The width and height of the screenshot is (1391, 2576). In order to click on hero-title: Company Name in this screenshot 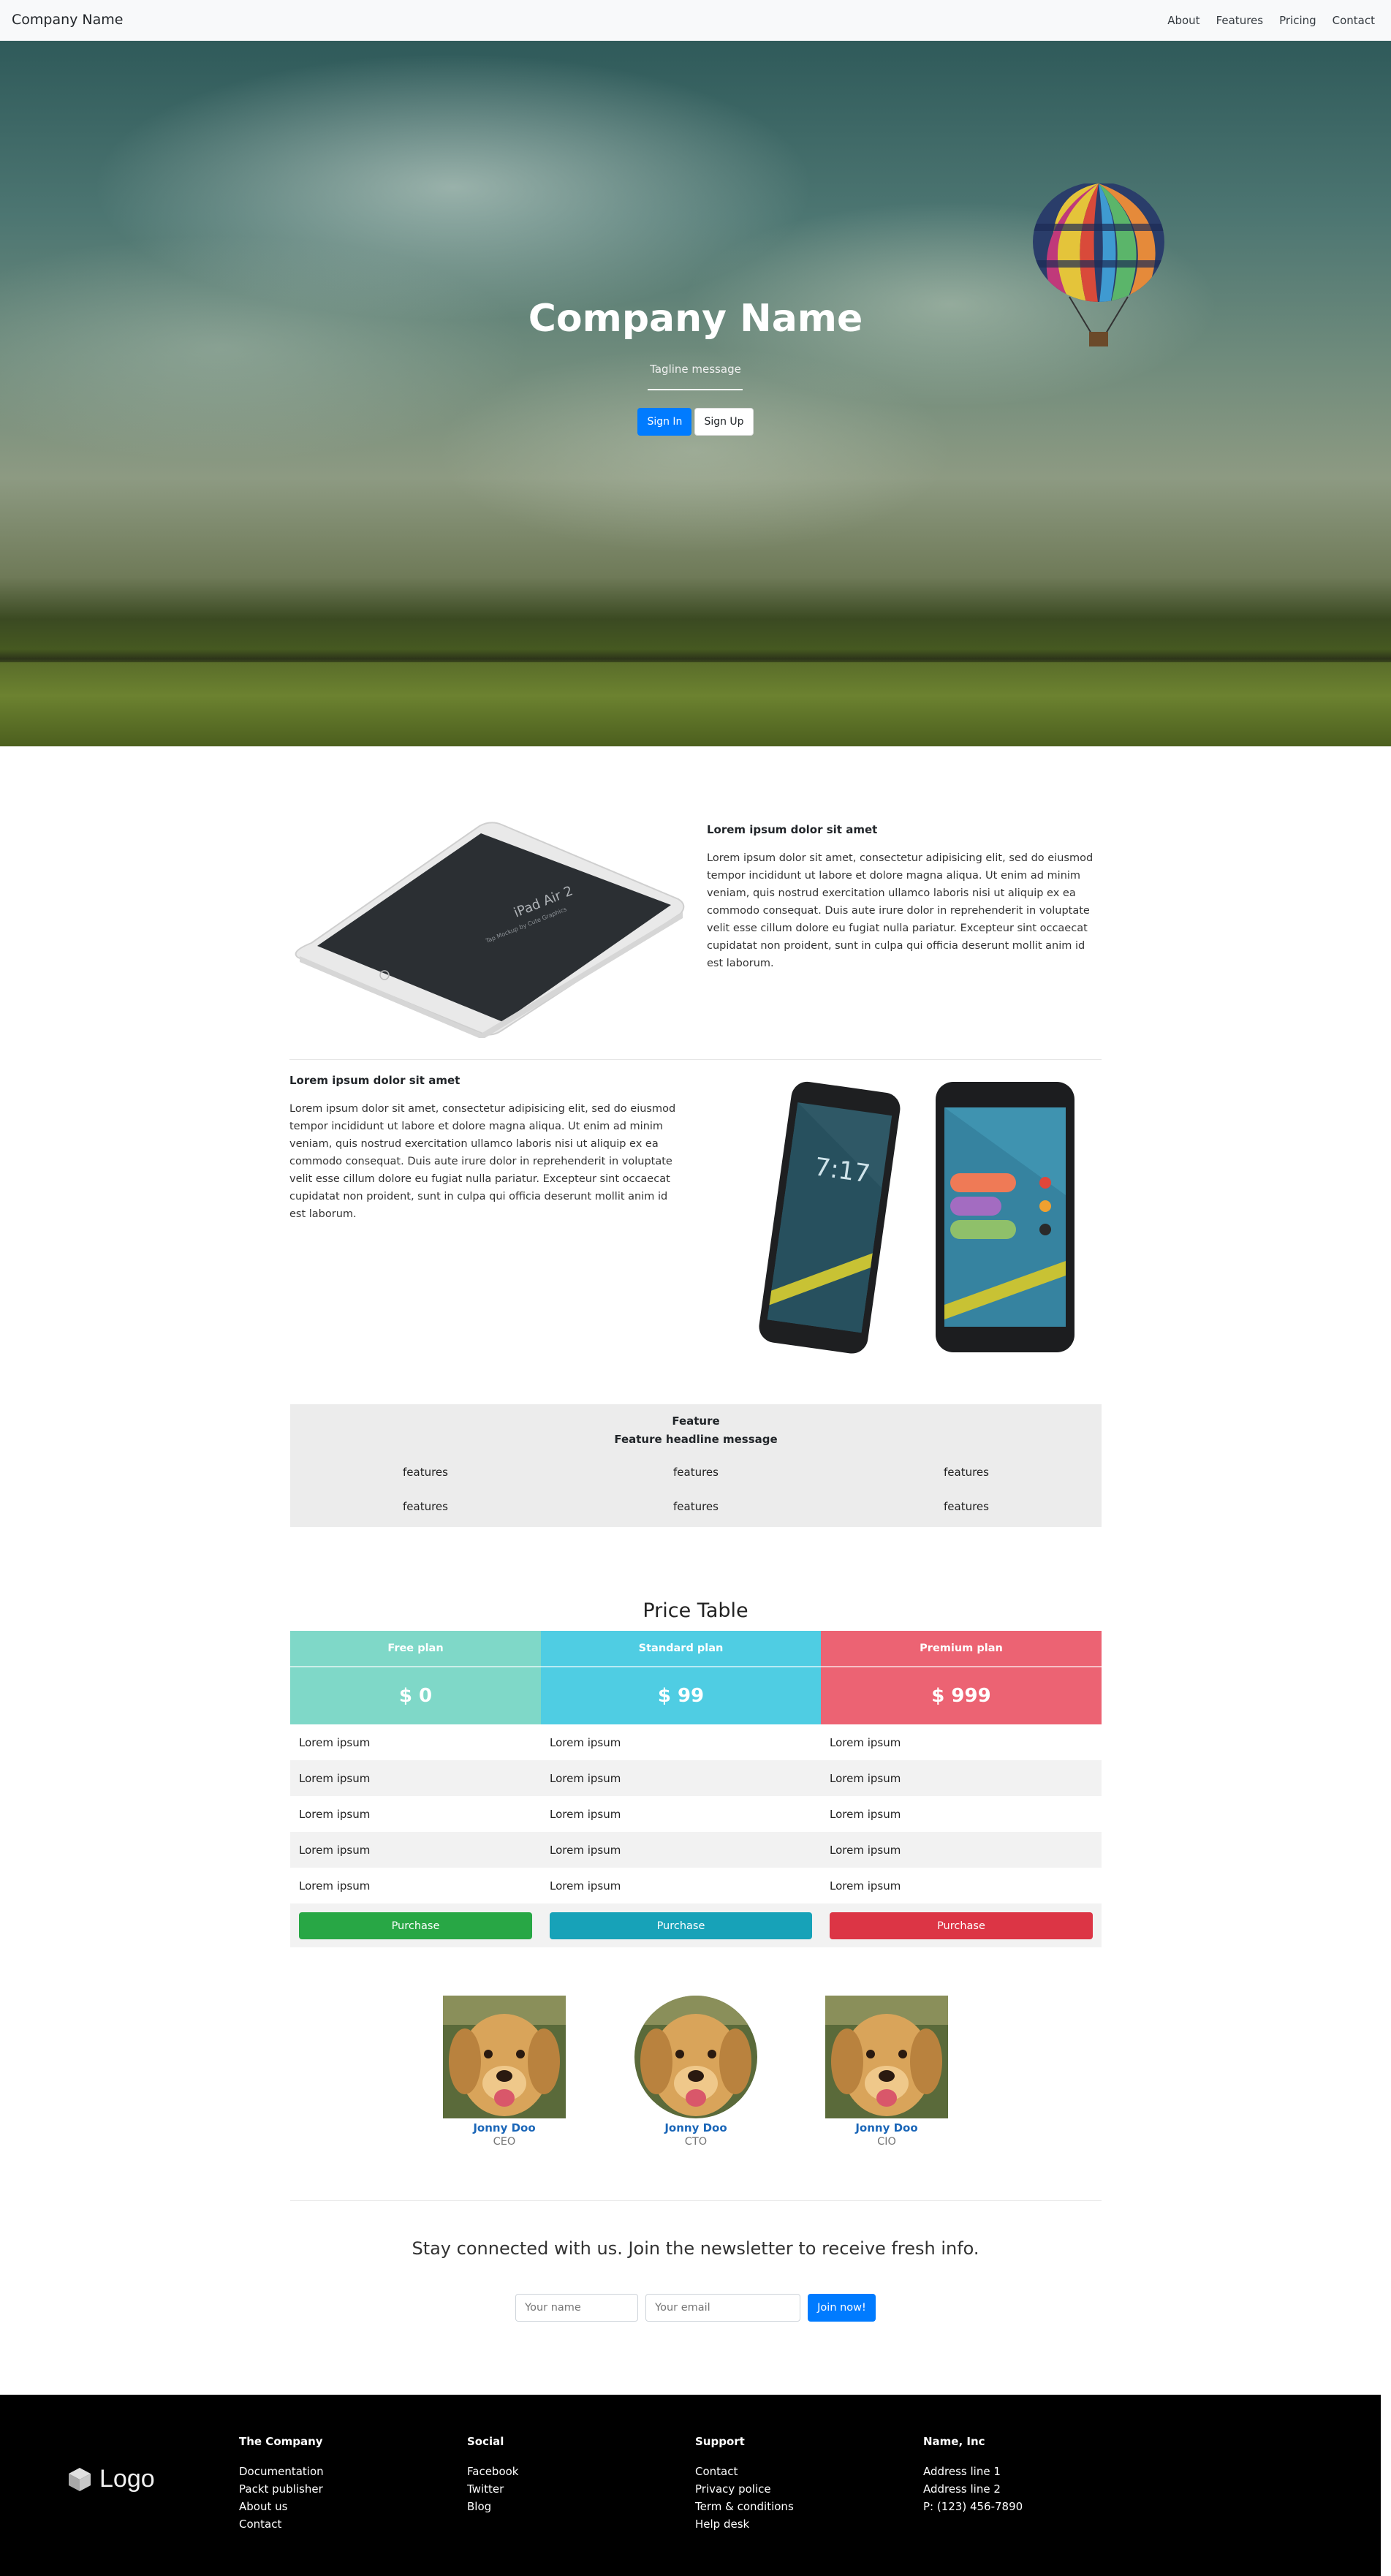, I will do `click(695, 319)`.